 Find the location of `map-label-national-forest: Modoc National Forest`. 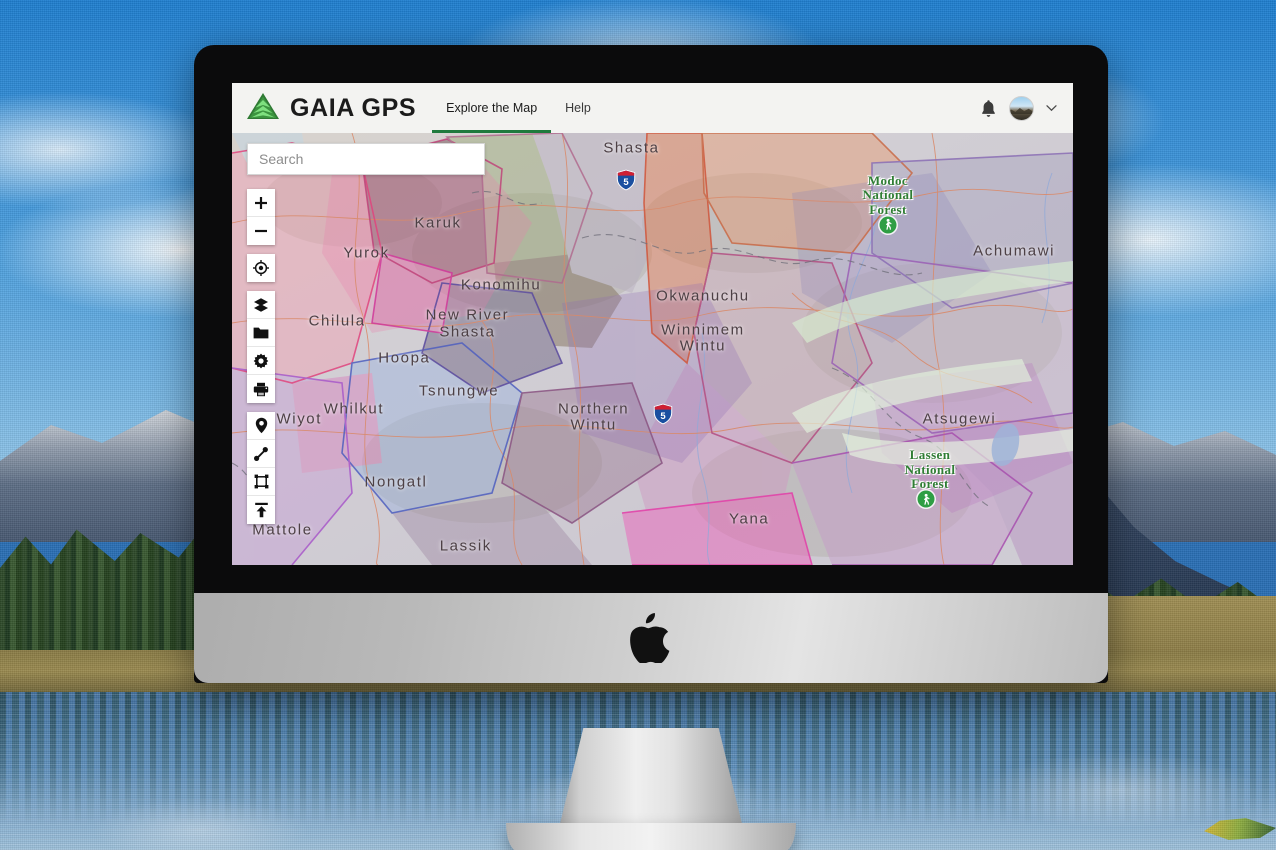

map-label-national-forest: Modoc National Forest is located at coordinates (888, 195).